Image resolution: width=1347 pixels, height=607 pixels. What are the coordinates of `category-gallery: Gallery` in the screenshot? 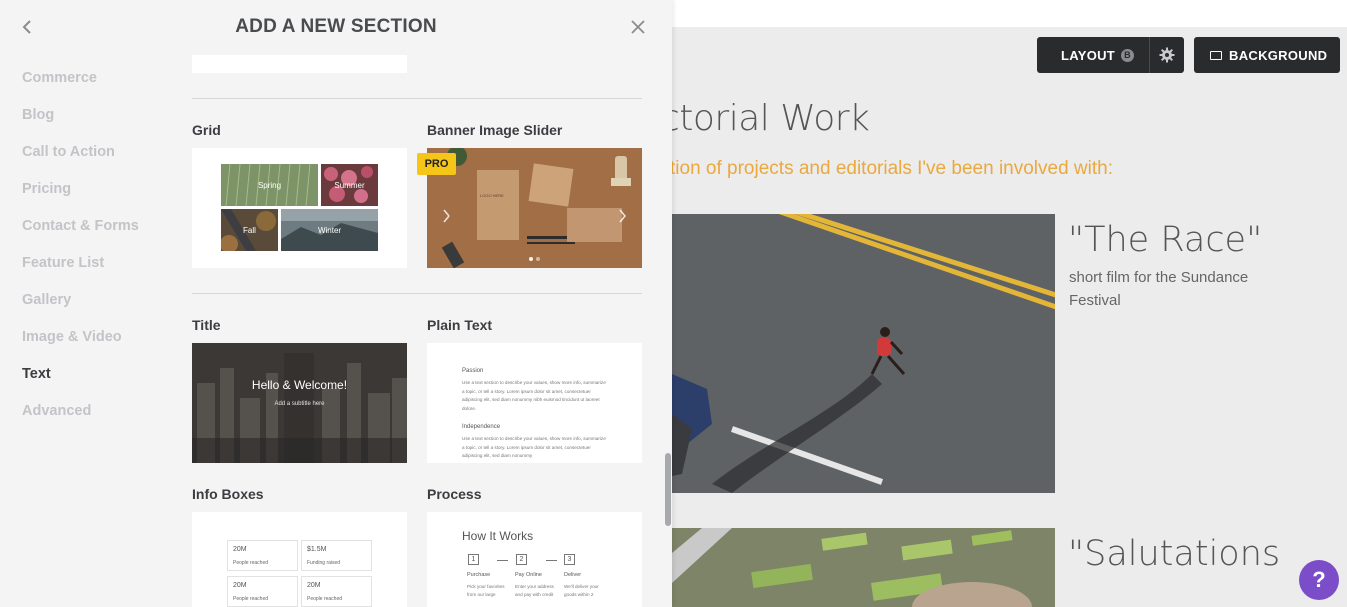 It's located at (80, 309).